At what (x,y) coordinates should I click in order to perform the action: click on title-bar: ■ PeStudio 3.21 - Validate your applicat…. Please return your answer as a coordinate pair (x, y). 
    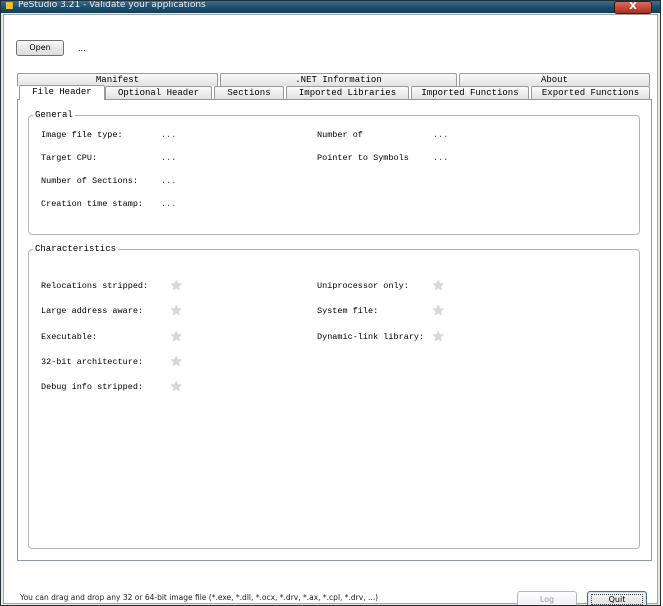
    Looking at the image, I should click on (330, 7).